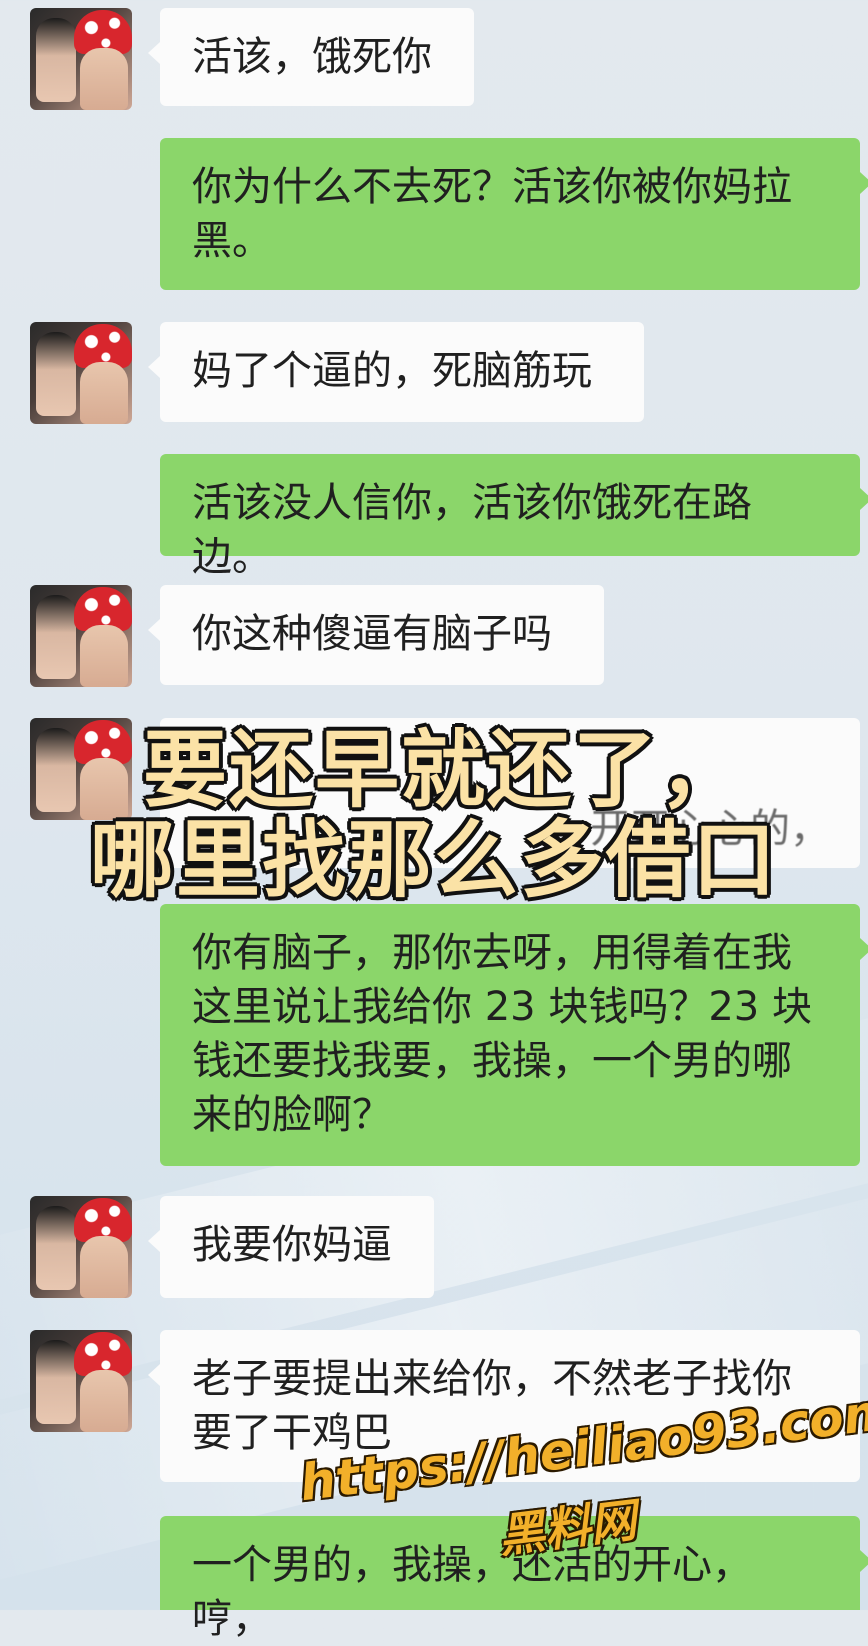  Describe the element at coordinates (396, 372) in the screenshot. I see `message-bubble-incoming: 妈了个逼的，死脑筋玩` at that location.